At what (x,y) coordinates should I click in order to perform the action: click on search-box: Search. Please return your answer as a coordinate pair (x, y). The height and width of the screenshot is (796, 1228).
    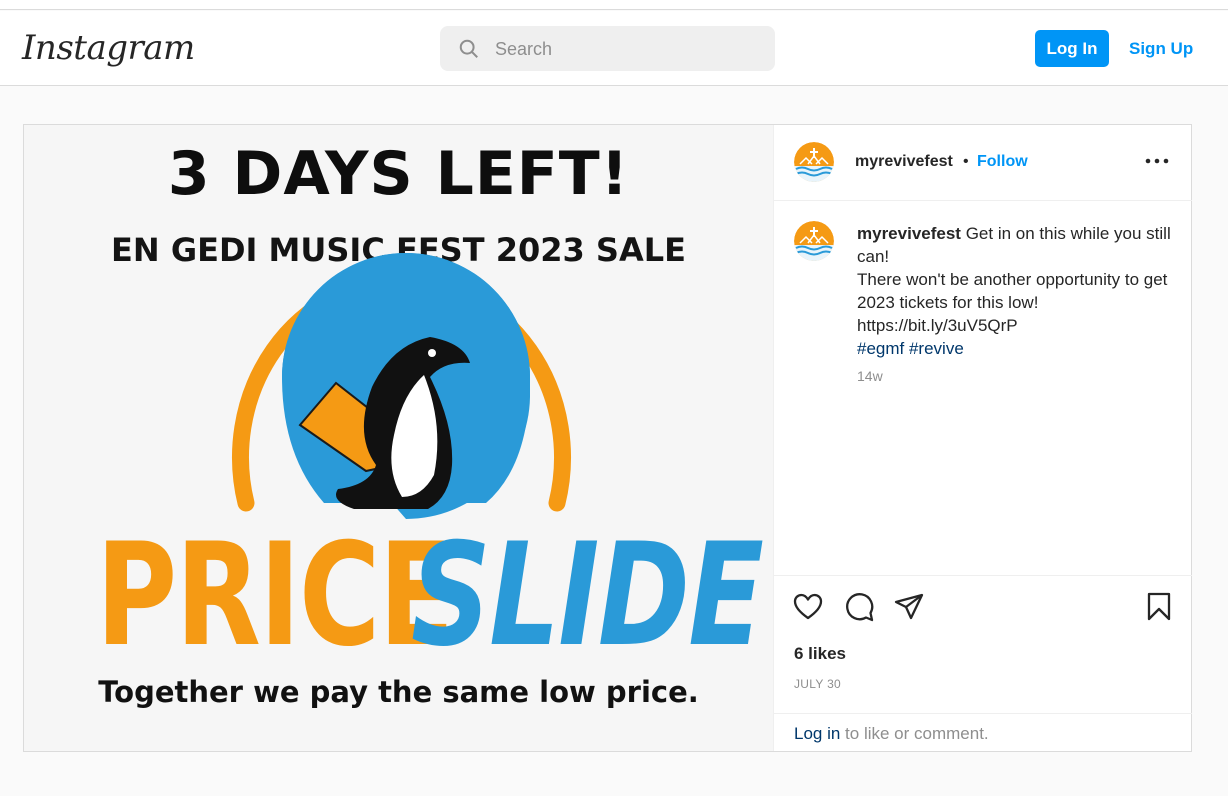
    Looking at the image, I should click on (607, 48).